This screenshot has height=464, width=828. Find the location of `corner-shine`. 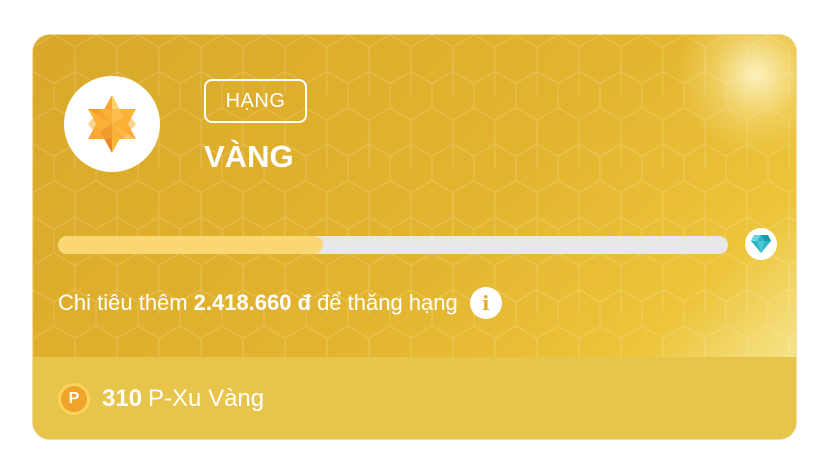

corner-shine is located at coordinates (736, 95).